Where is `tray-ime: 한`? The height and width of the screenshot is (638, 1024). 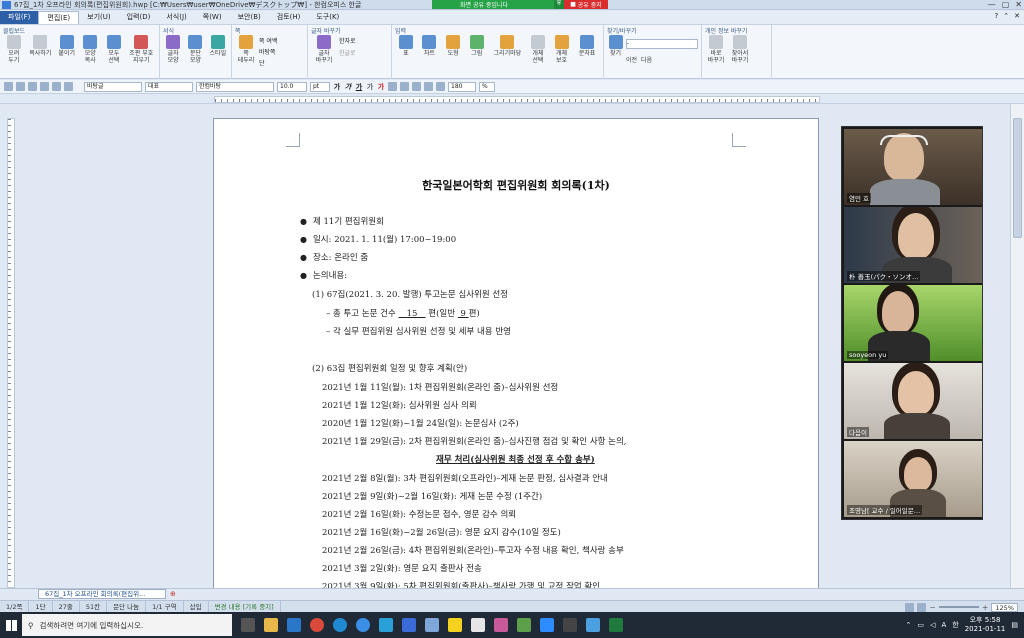 tray-ime: 한 is located at coordinates (955, 625).